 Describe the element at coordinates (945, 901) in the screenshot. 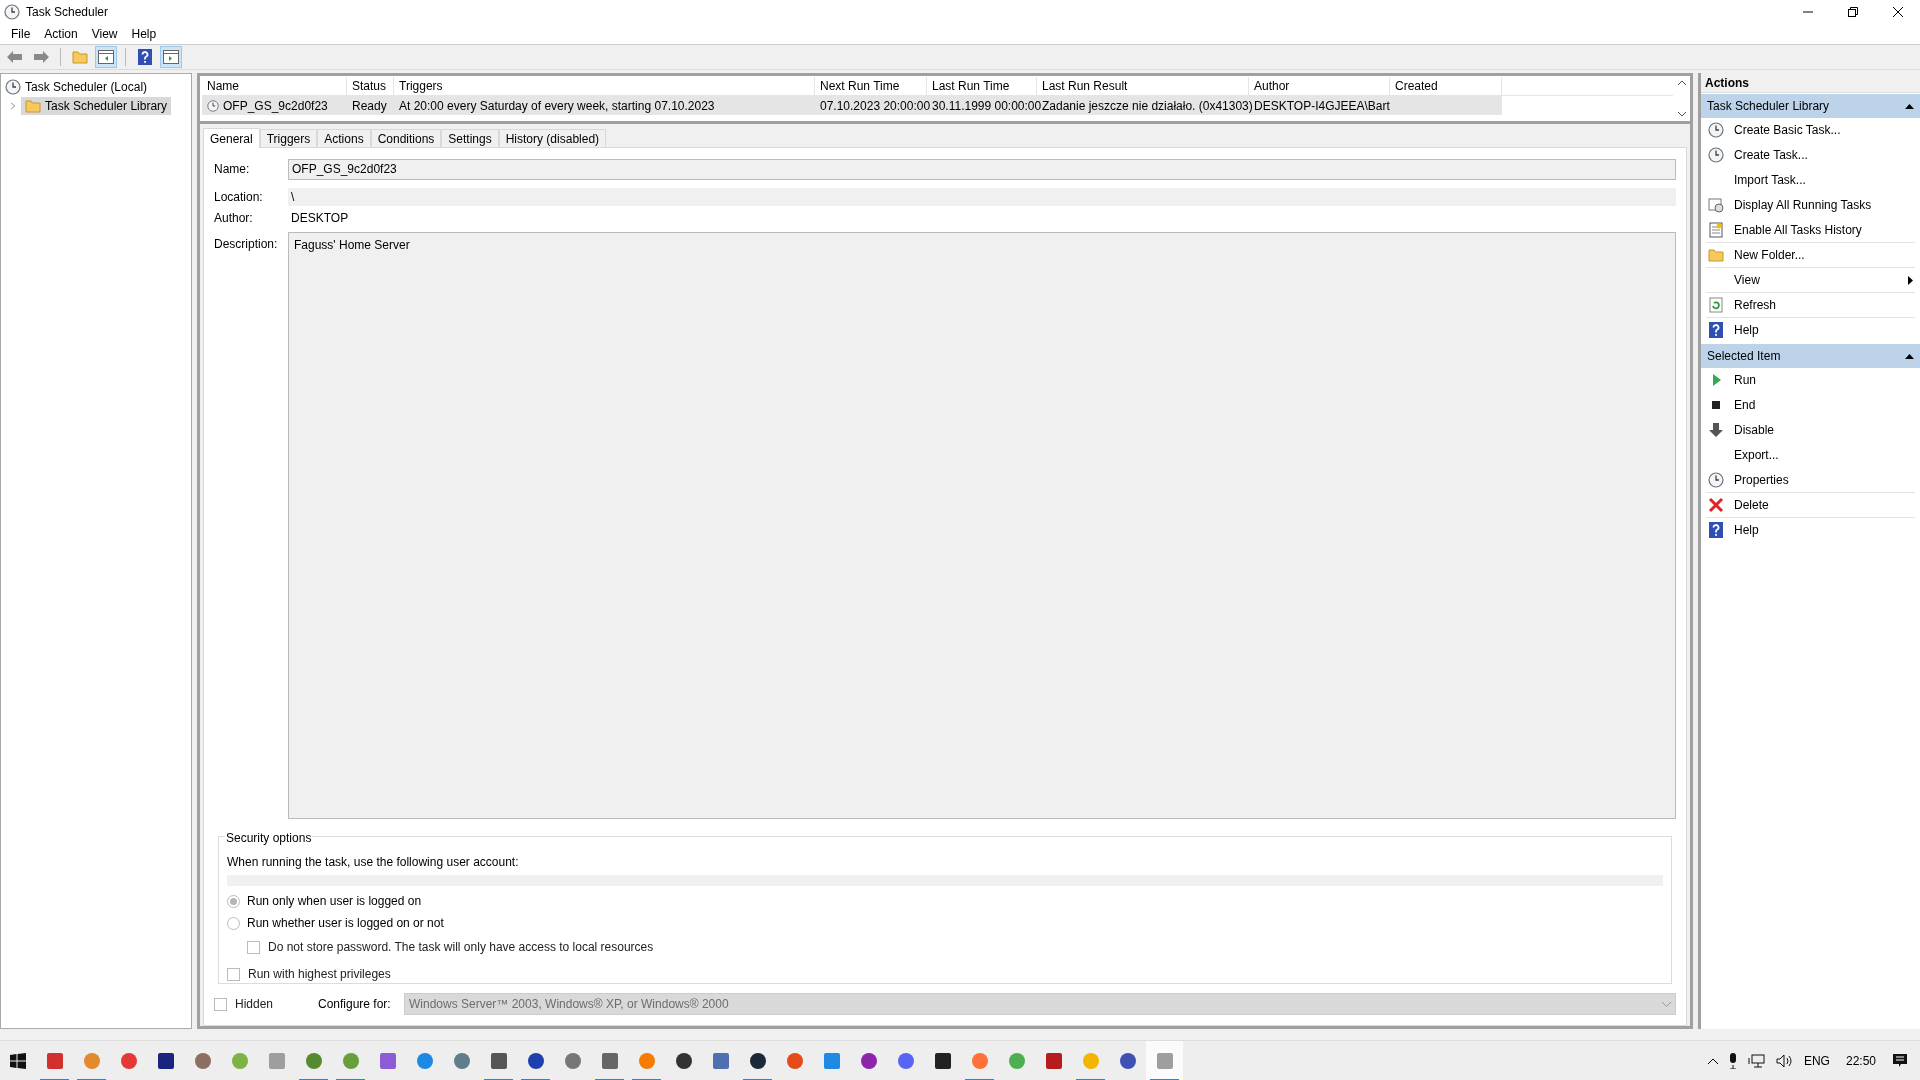

I see `radio-option: Run only when user is logged on` at that location.